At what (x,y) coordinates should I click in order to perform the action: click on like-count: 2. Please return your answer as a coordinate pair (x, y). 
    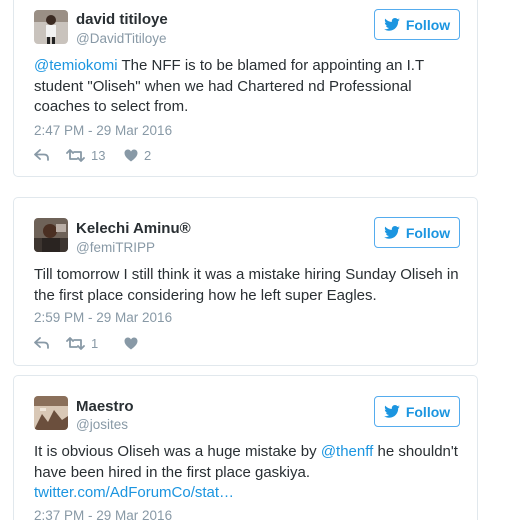
    Looking at the image, I should click on (148, 155).